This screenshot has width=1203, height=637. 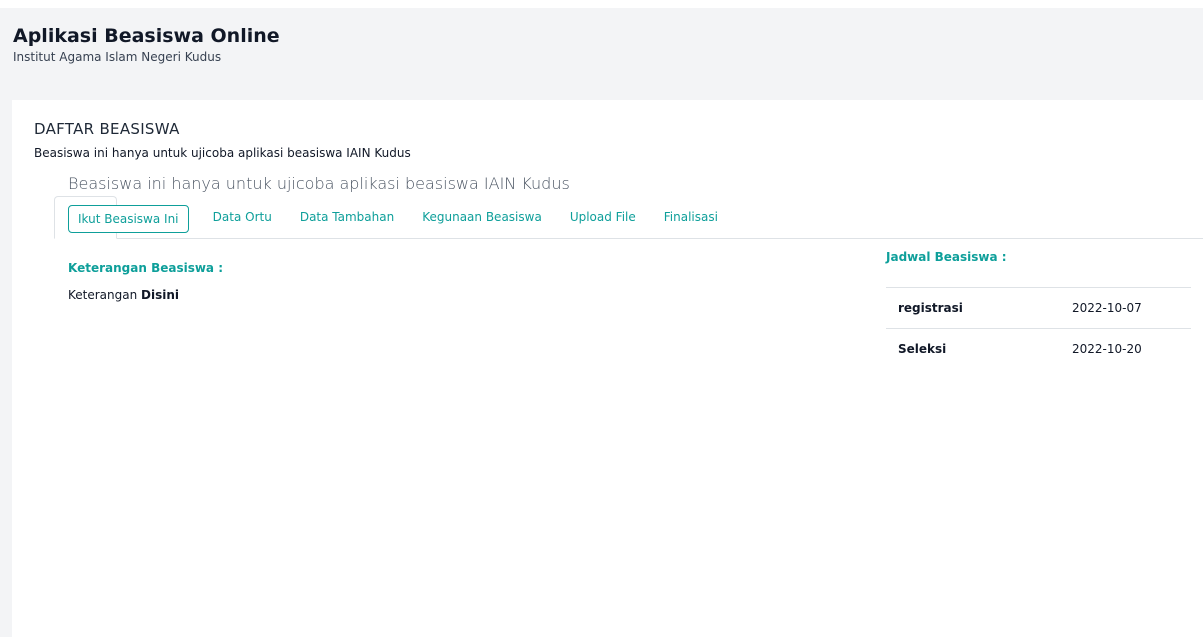 What do you see at coordinates (128, 219) in the screenshot?
I see `join-scholarship-button: Ikut Beasiswa Ini` at bounding box center [128, 219].